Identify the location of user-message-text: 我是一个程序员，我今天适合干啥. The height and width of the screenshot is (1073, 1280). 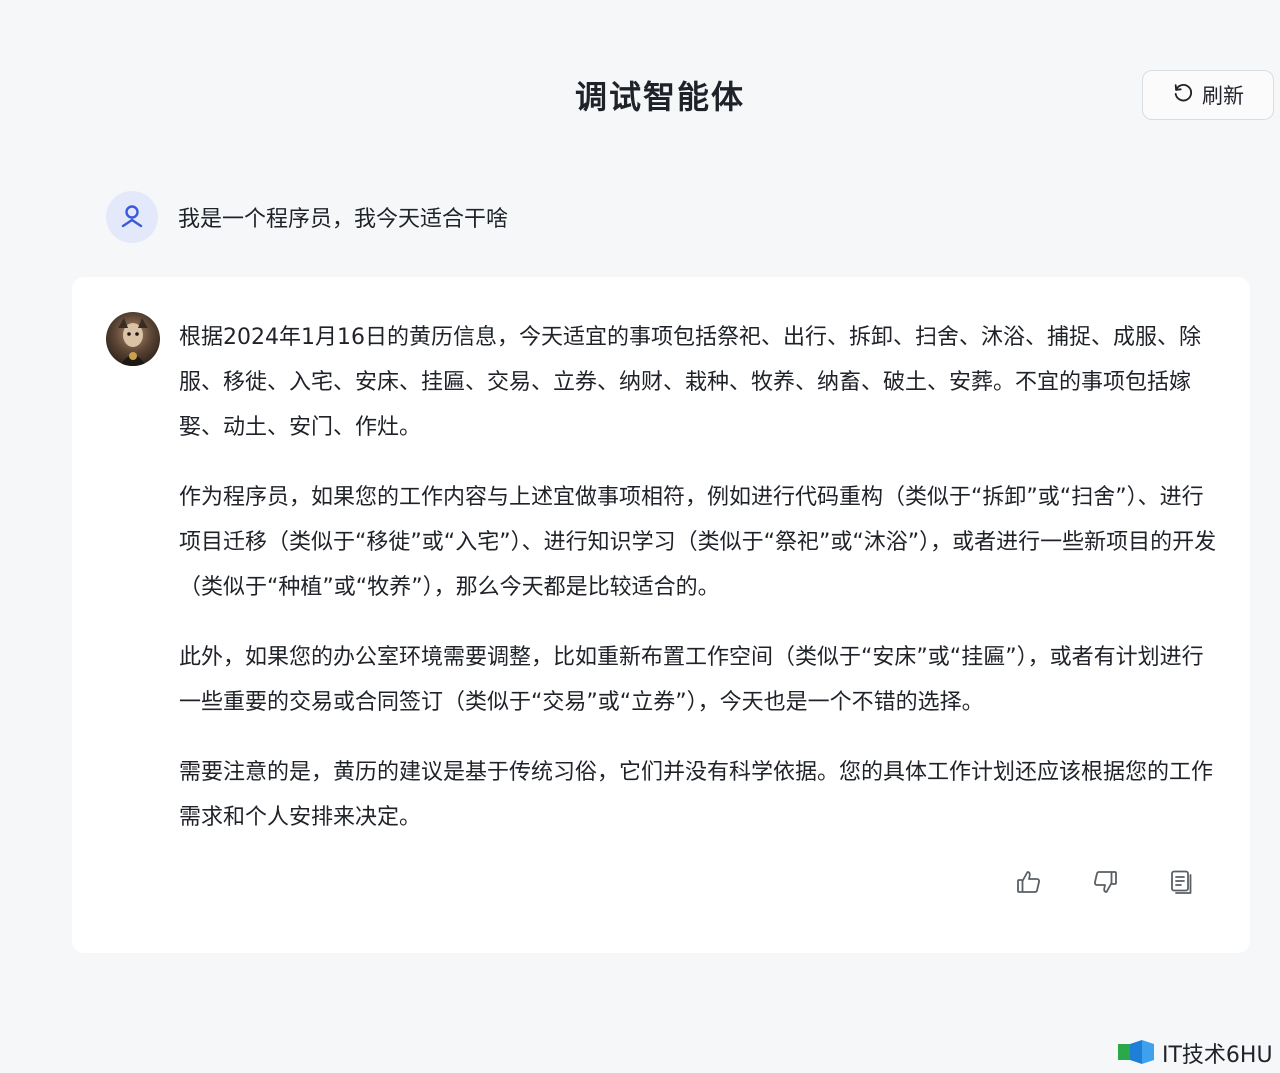
(343, 219).